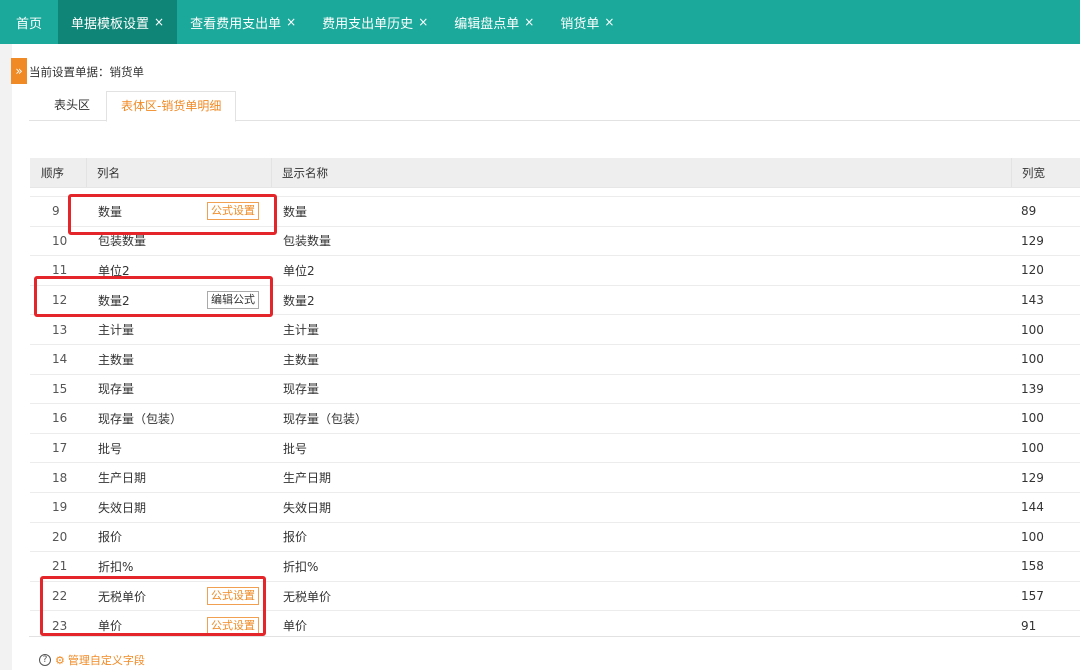  I want to click on cell-width: 157, so click(1045, 596).